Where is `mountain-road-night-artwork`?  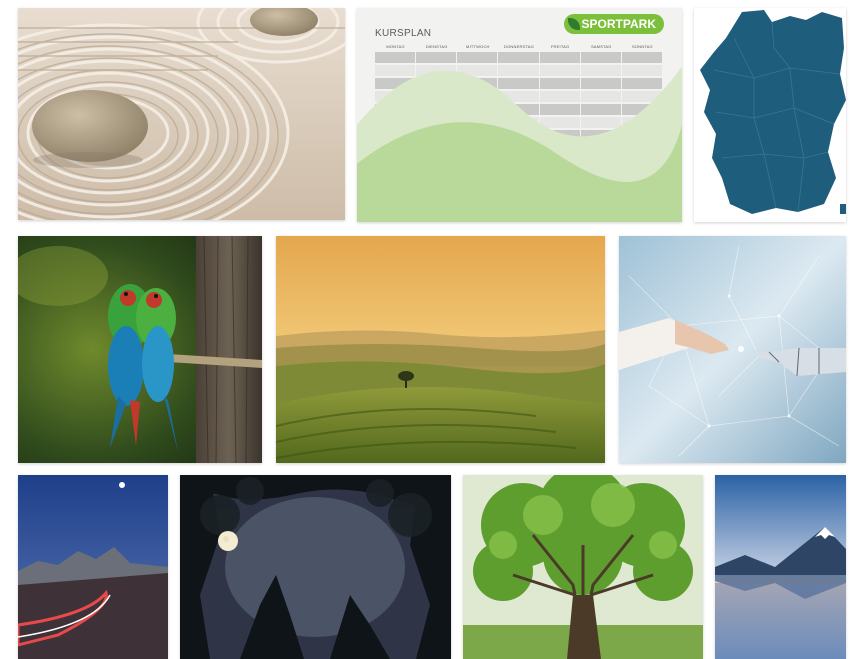
mountain-road-night-artwork is located at coordinates (93, 567).